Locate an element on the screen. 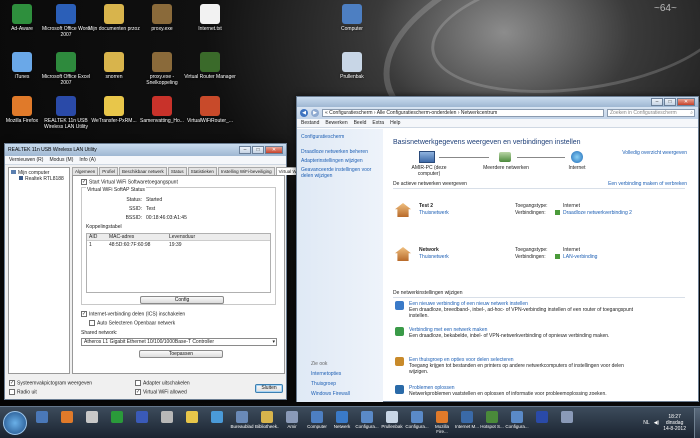  desktop-icon: Internet.txt is located at coordinates (210, 18).